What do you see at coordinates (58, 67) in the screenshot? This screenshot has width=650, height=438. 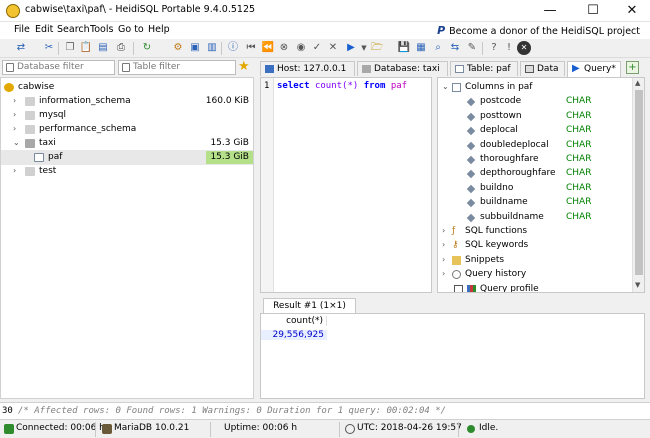 I see `database-filter-input: Database filter` at bounding box center [58, 67].